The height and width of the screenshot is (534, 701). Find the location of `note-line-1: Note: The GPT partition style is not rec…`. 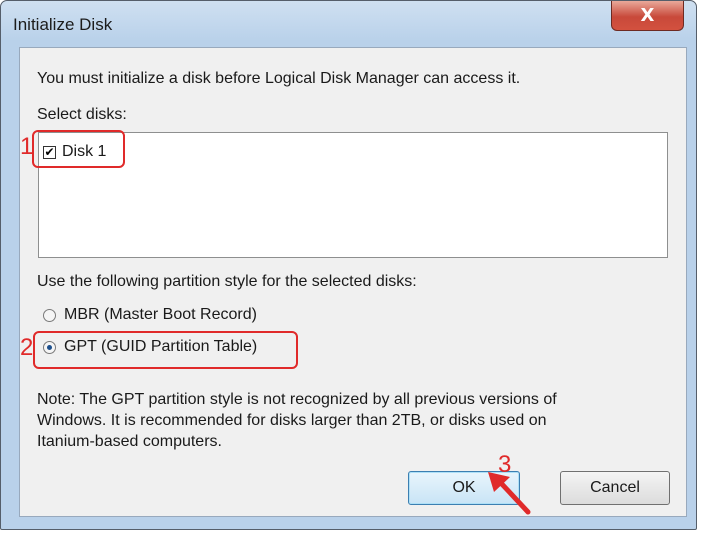

note-line-1: Note: The GPT partition style is not rec… is located at coordinates (297, 399).